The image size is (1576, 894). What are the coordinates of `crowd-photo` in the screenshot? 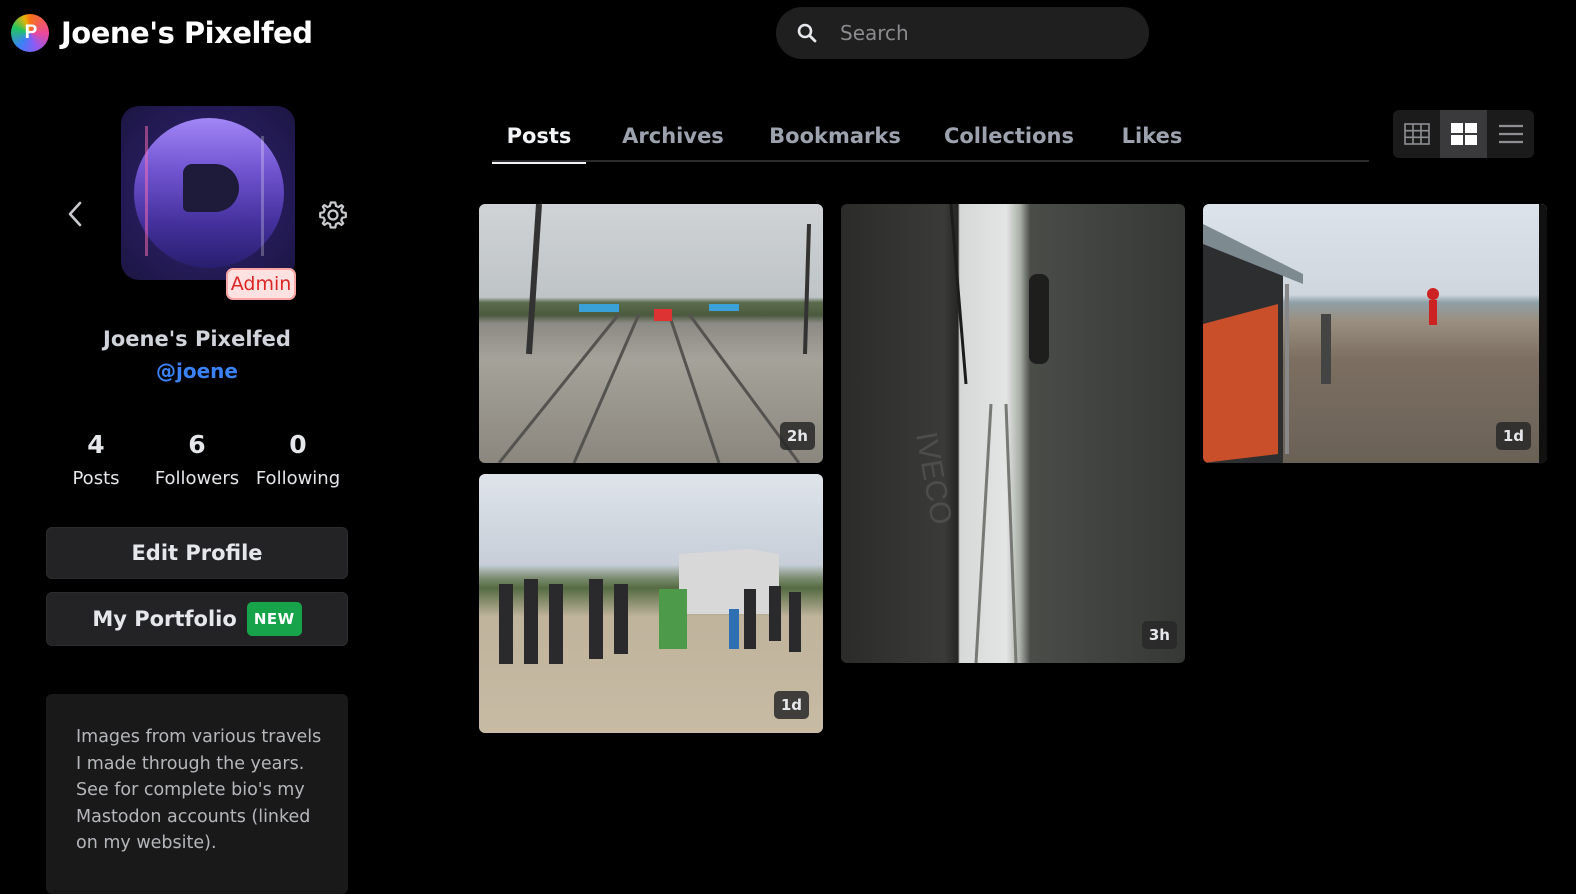 It's located at (650, 606).